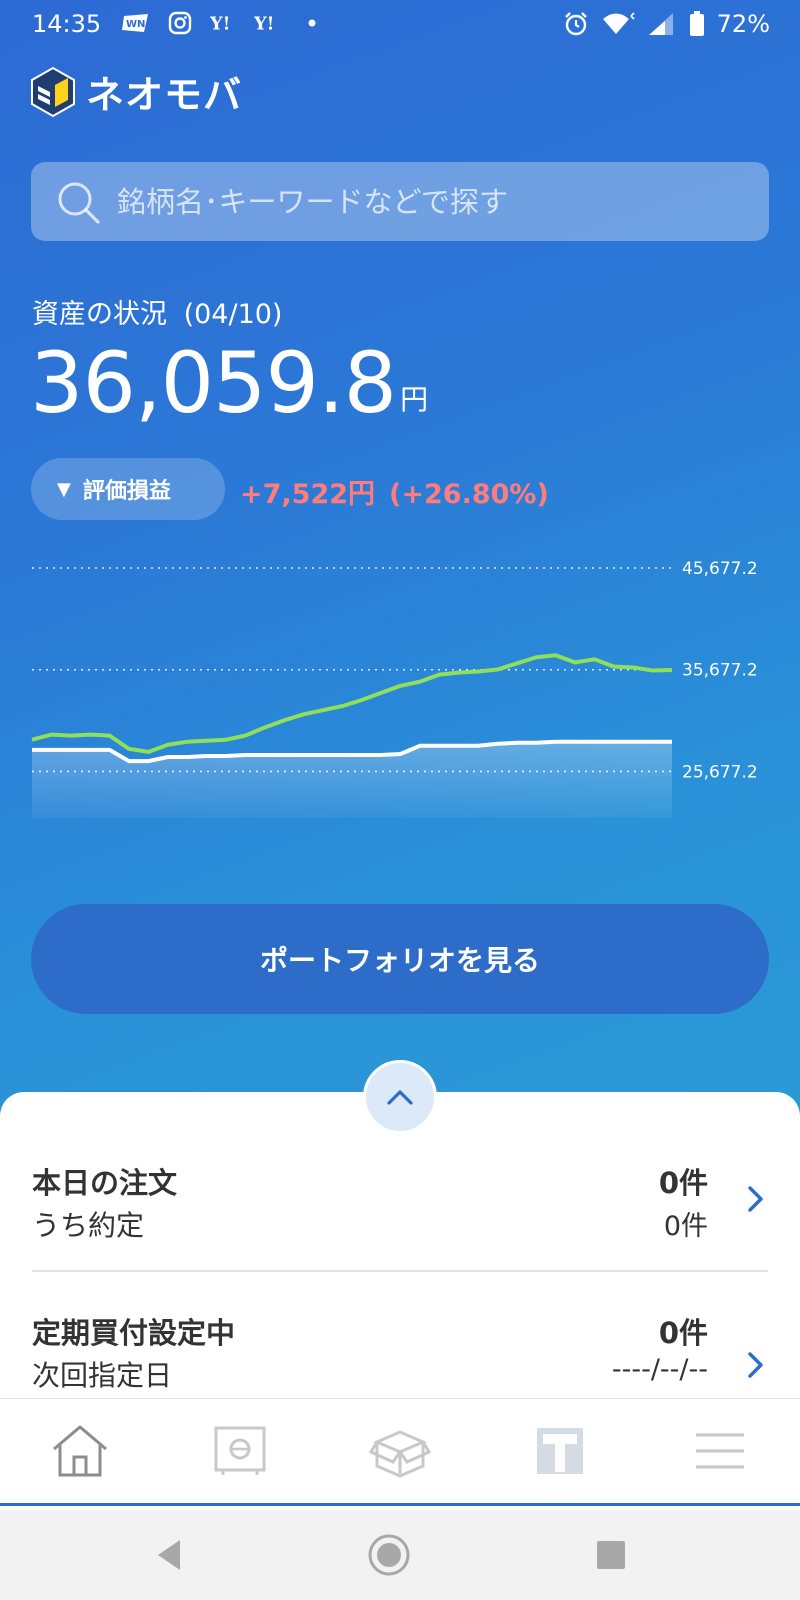 The image size is (800, 1600). I want to click on asset-status-label: 資産の状況 (04/10), so click(157, 311).